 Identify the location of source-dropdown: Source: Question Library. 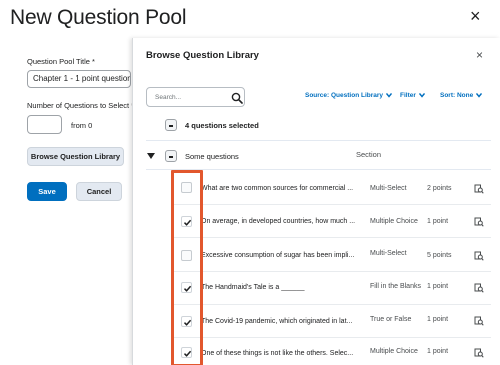
(349, 95).